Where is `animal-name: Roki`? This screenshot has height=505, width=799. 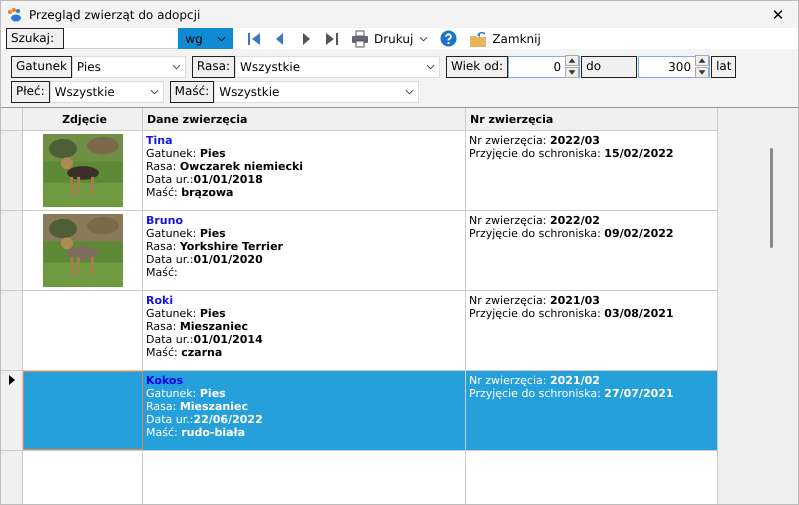
animal-name: Roki is located at coordinates (160, 300).